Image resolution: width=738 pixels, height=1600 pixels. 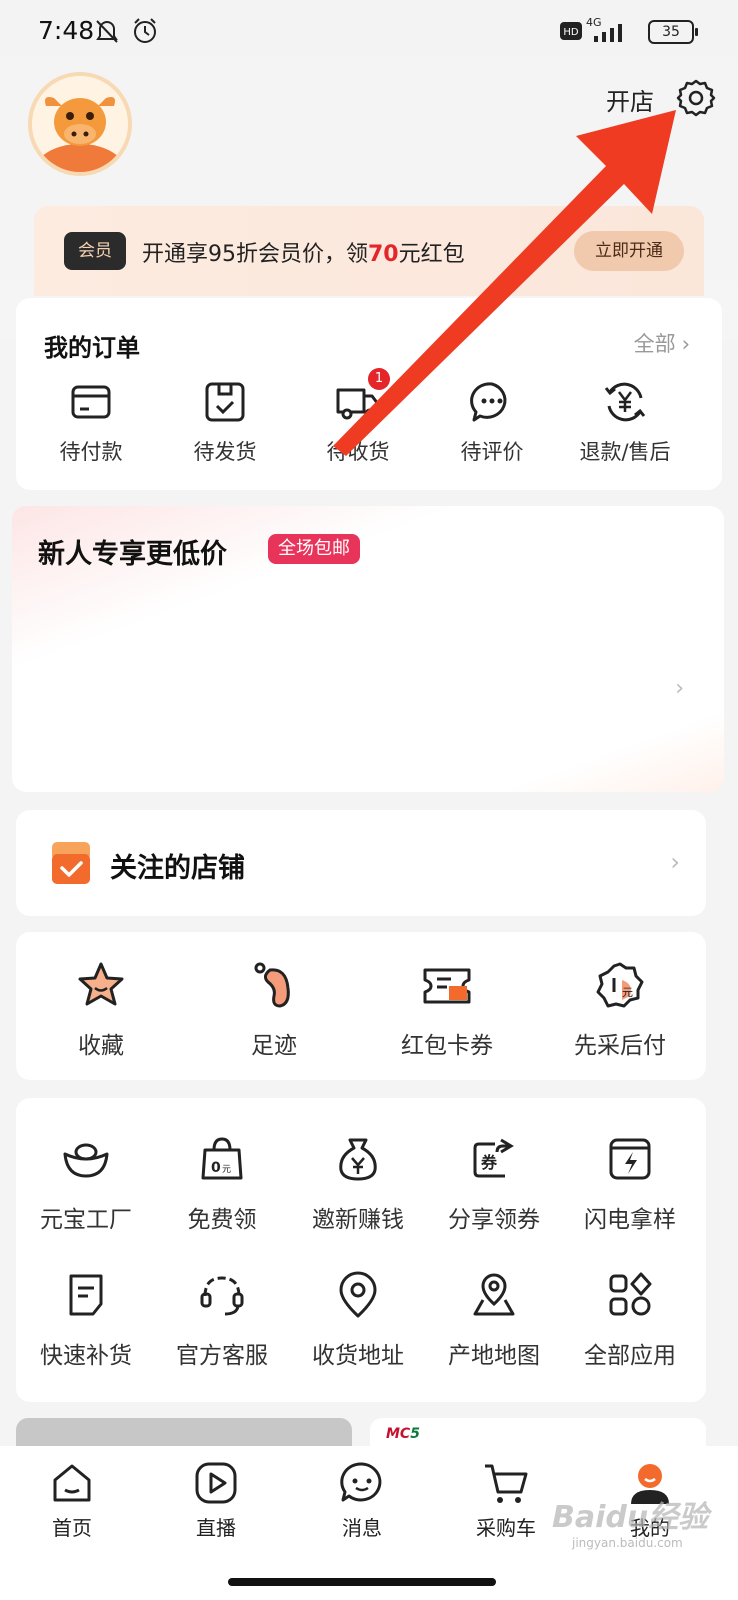 I want to click on svg-text: 券, so click(x=489, y=1162).